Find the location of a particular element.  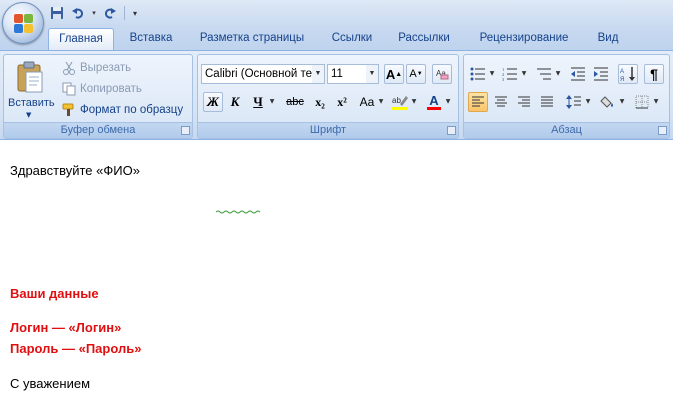

increase-indent-icon is located at coordinates (601, 74).